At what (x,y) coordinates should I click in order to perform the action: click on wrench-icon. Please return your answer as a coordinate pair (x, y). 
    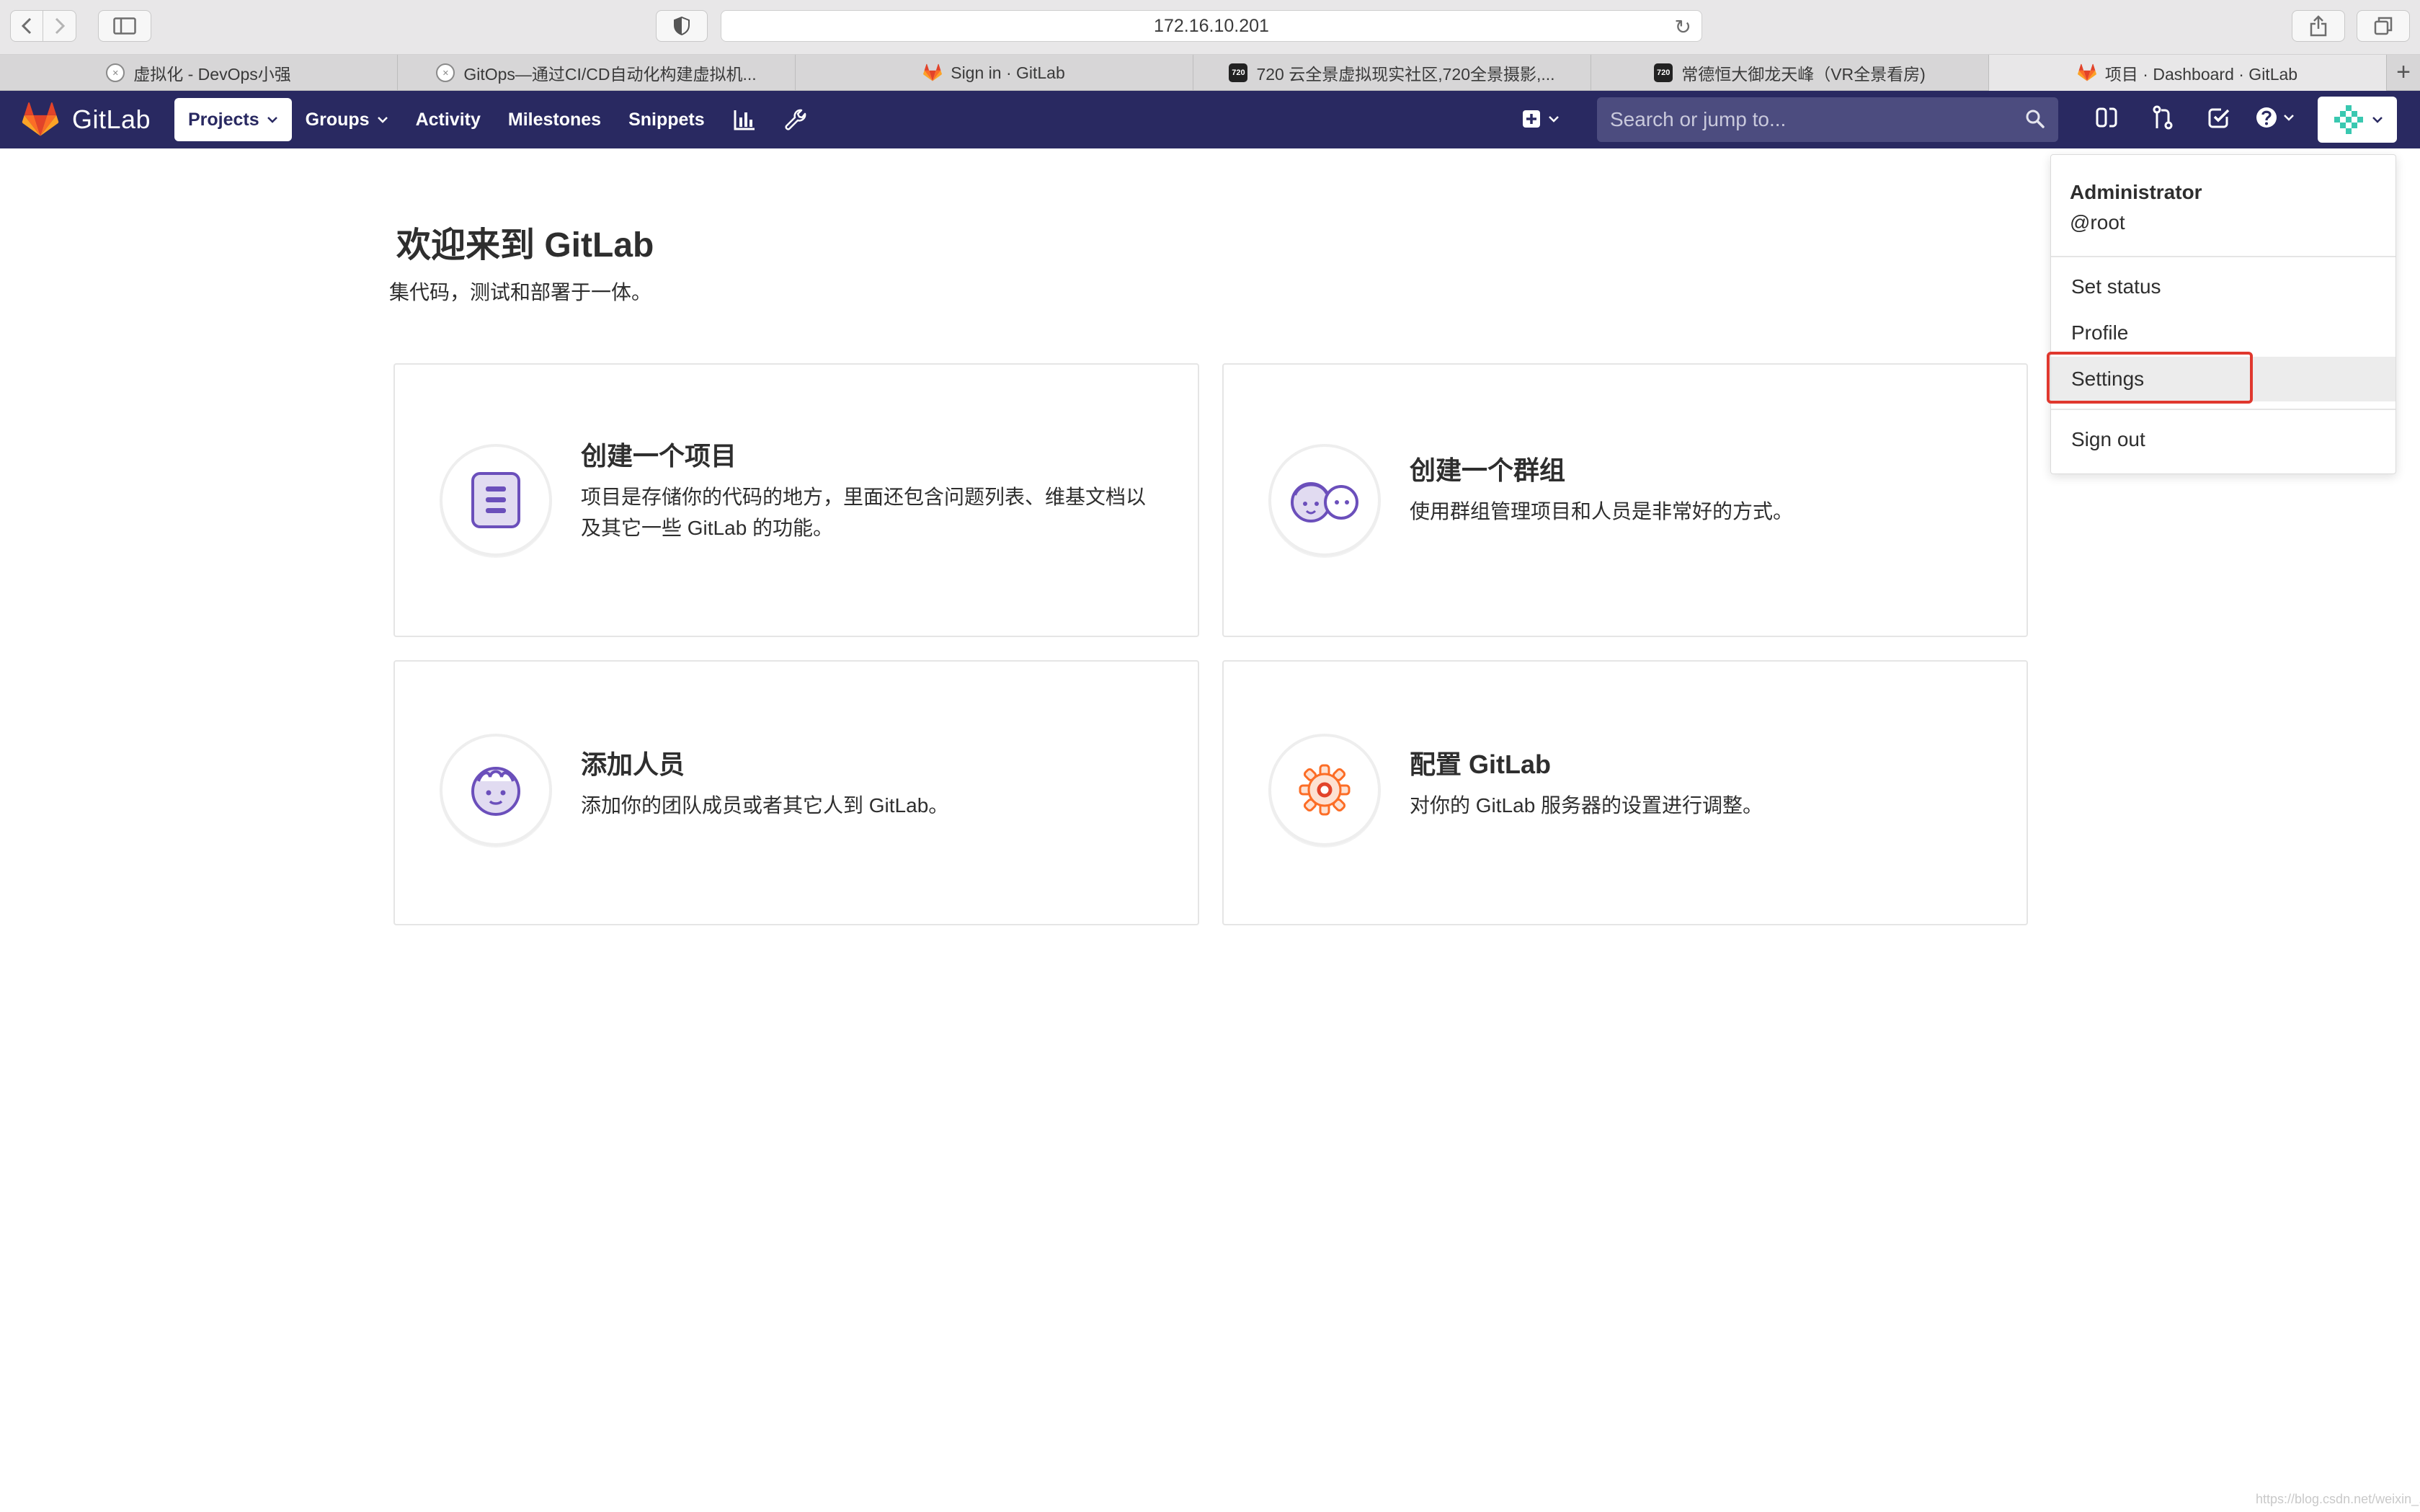
    Looking at the image, I should click on (795, 120).